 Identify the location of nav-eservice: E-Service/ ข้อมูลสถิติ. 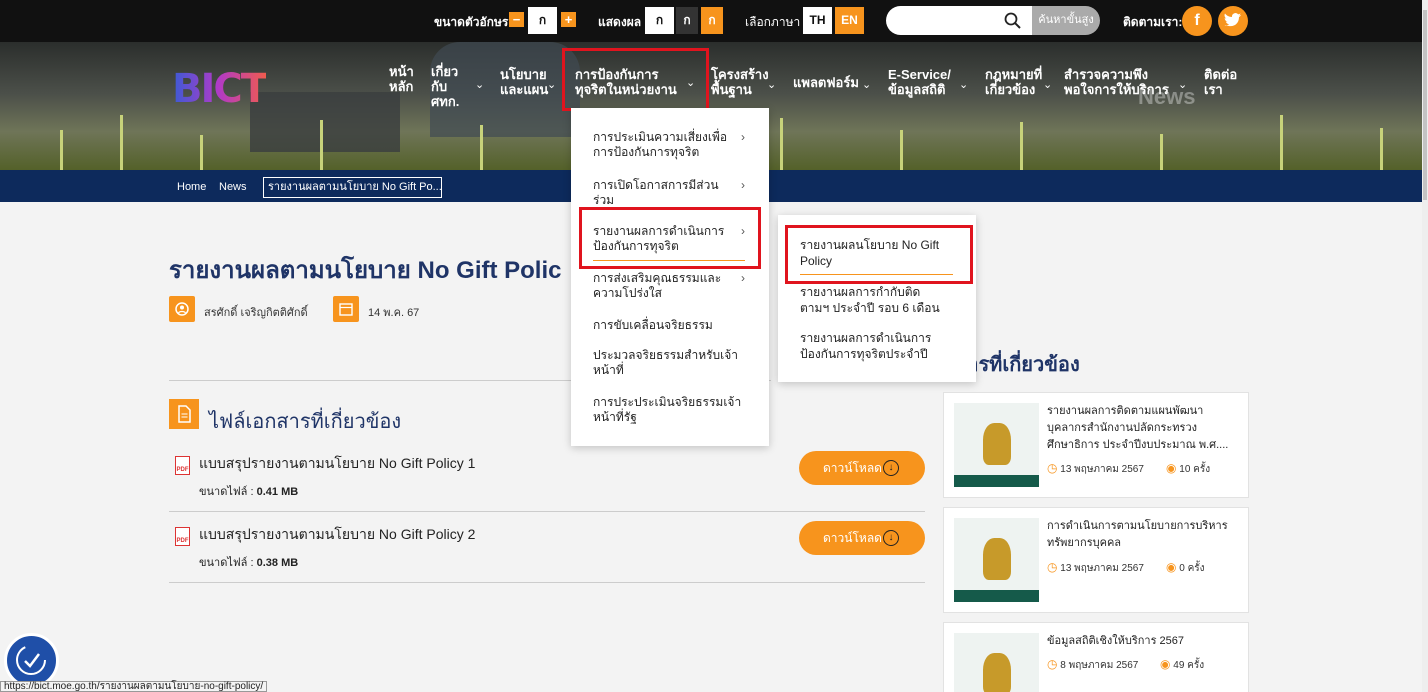
(919, 82).